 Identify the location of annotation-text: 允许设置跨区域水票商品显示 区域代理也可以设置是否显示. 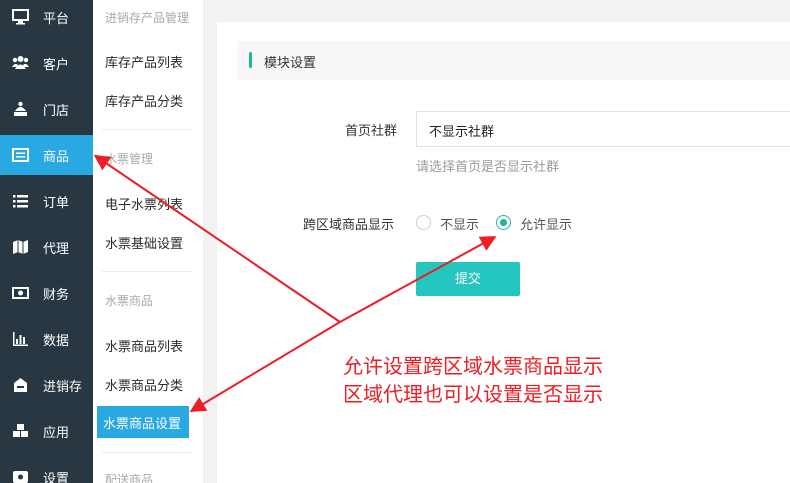
(473, 380).